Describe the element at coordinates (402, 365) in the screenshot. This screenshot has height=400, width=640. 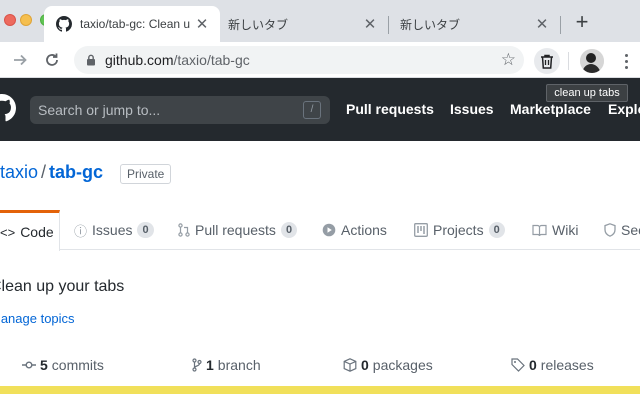
I see `packages-label: packages` at that location.